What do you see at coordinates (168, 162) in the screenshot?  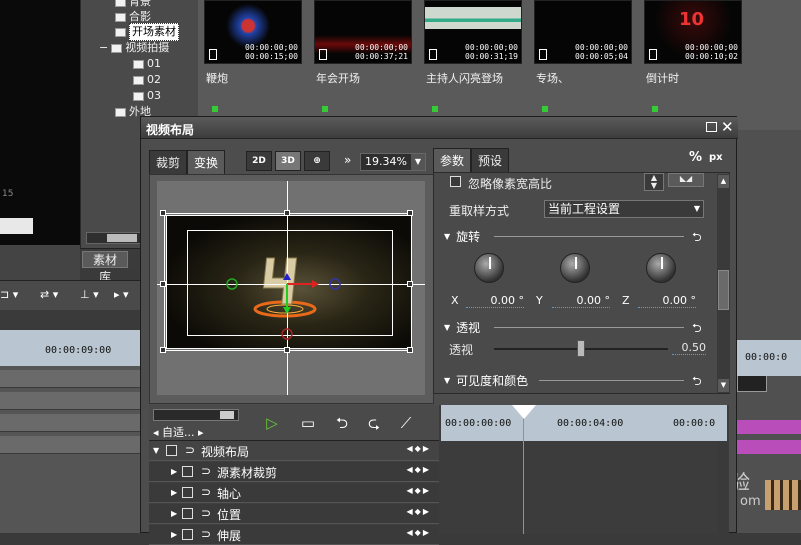 I see `tab-crop: 裁剪` at bounding box center [168, 162].